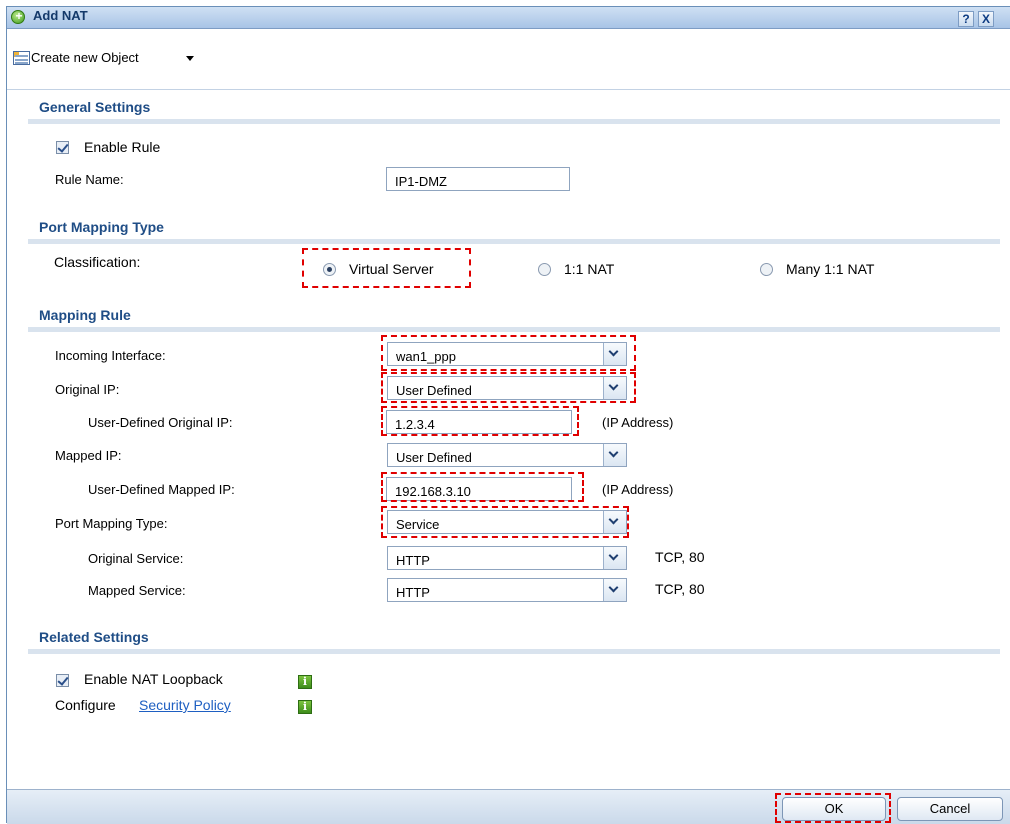  What do you see at coordinates (507, 455) in the screenshot?
I see `mapped-ip-select: User Defined` at bounding box center [507, 455].